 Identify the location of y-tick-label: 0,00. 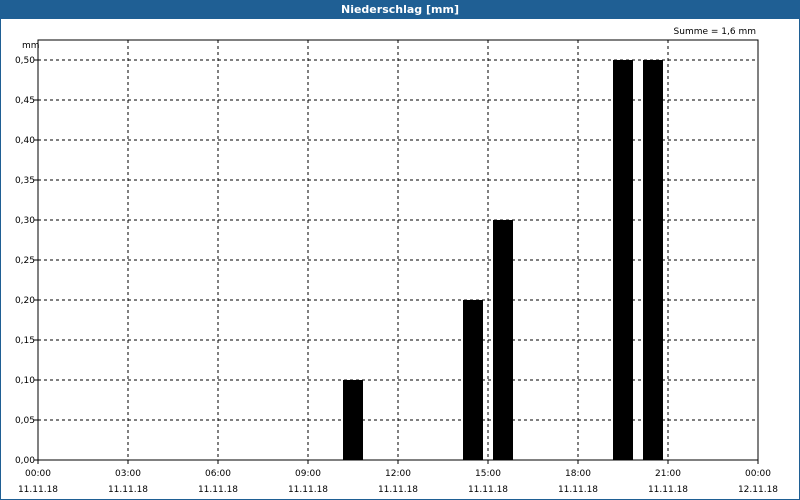
(25, 461).